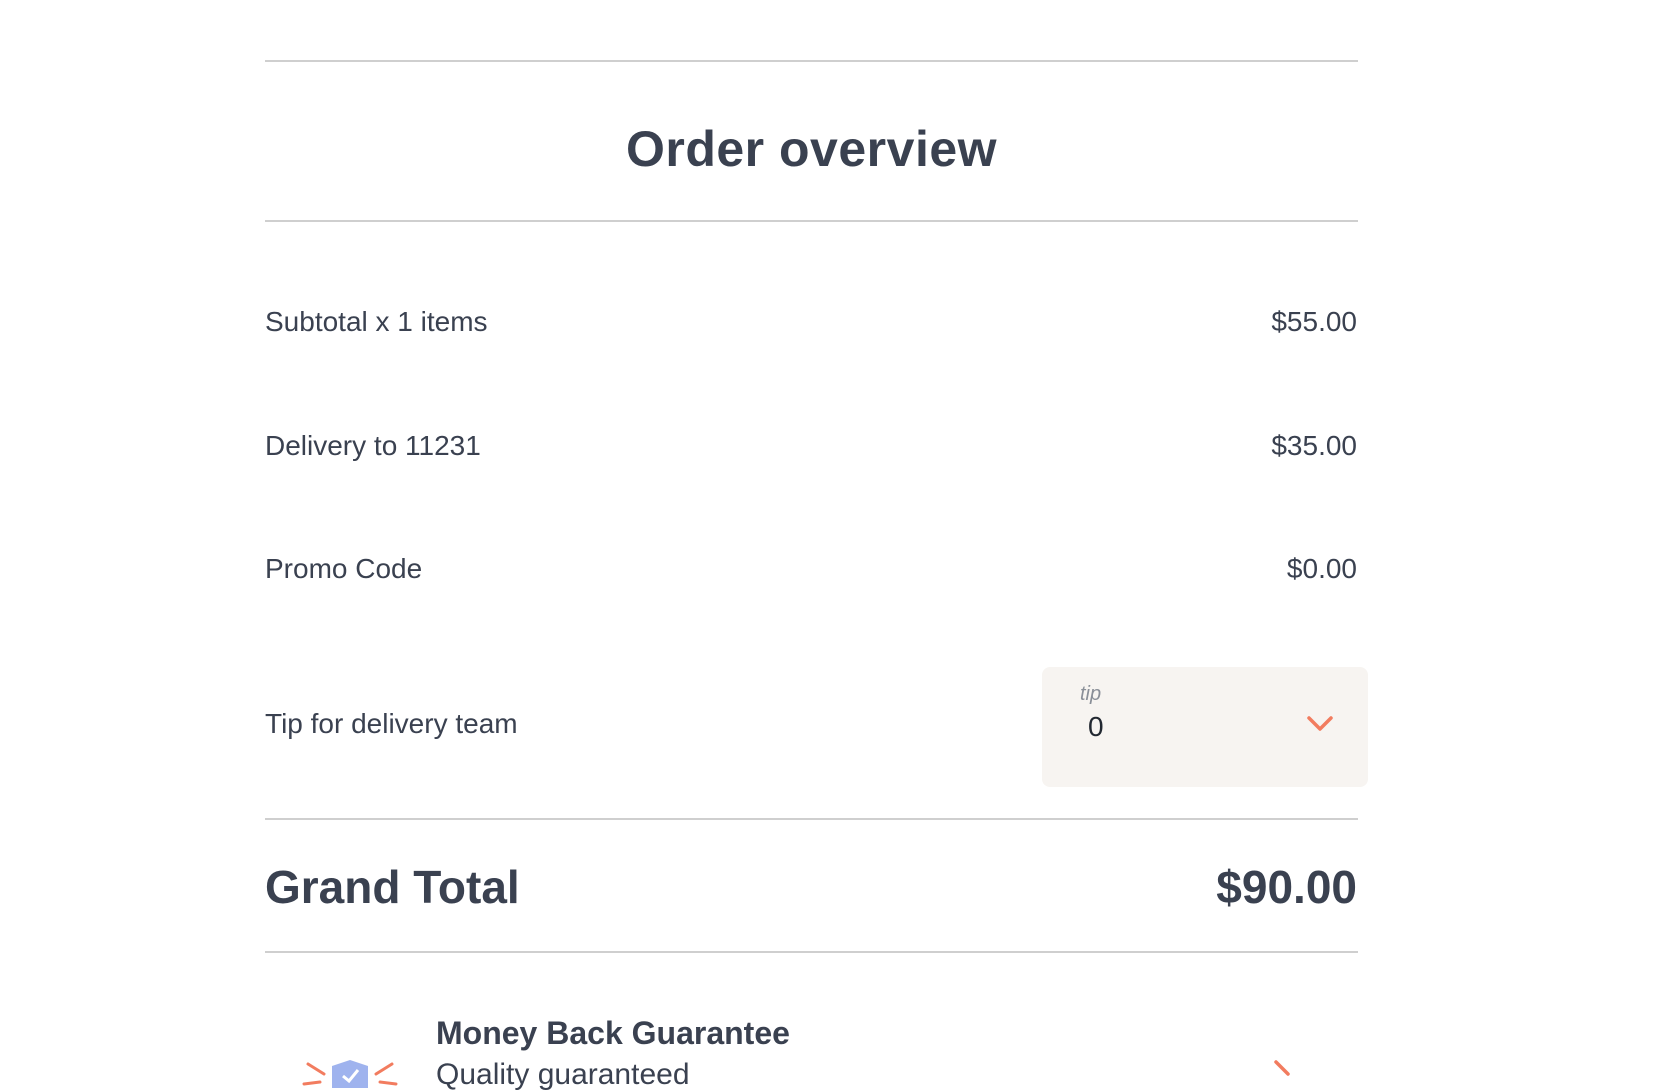  What do you see at coordinates (811, 221) in the screenshot?
I see `title-divider` at bounding box center [811, 221].